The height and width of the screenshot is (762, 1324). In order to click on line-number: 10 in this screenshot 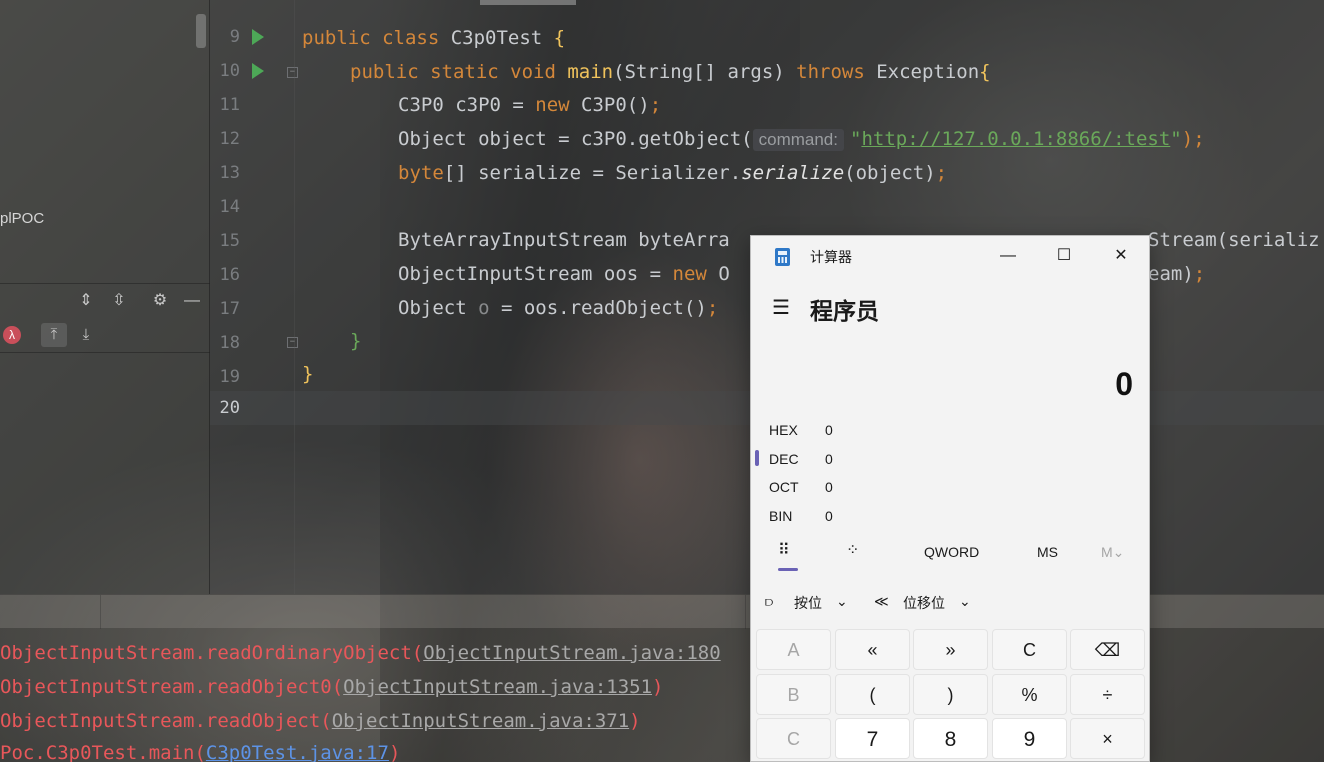, I will do `click(229, 71)`.